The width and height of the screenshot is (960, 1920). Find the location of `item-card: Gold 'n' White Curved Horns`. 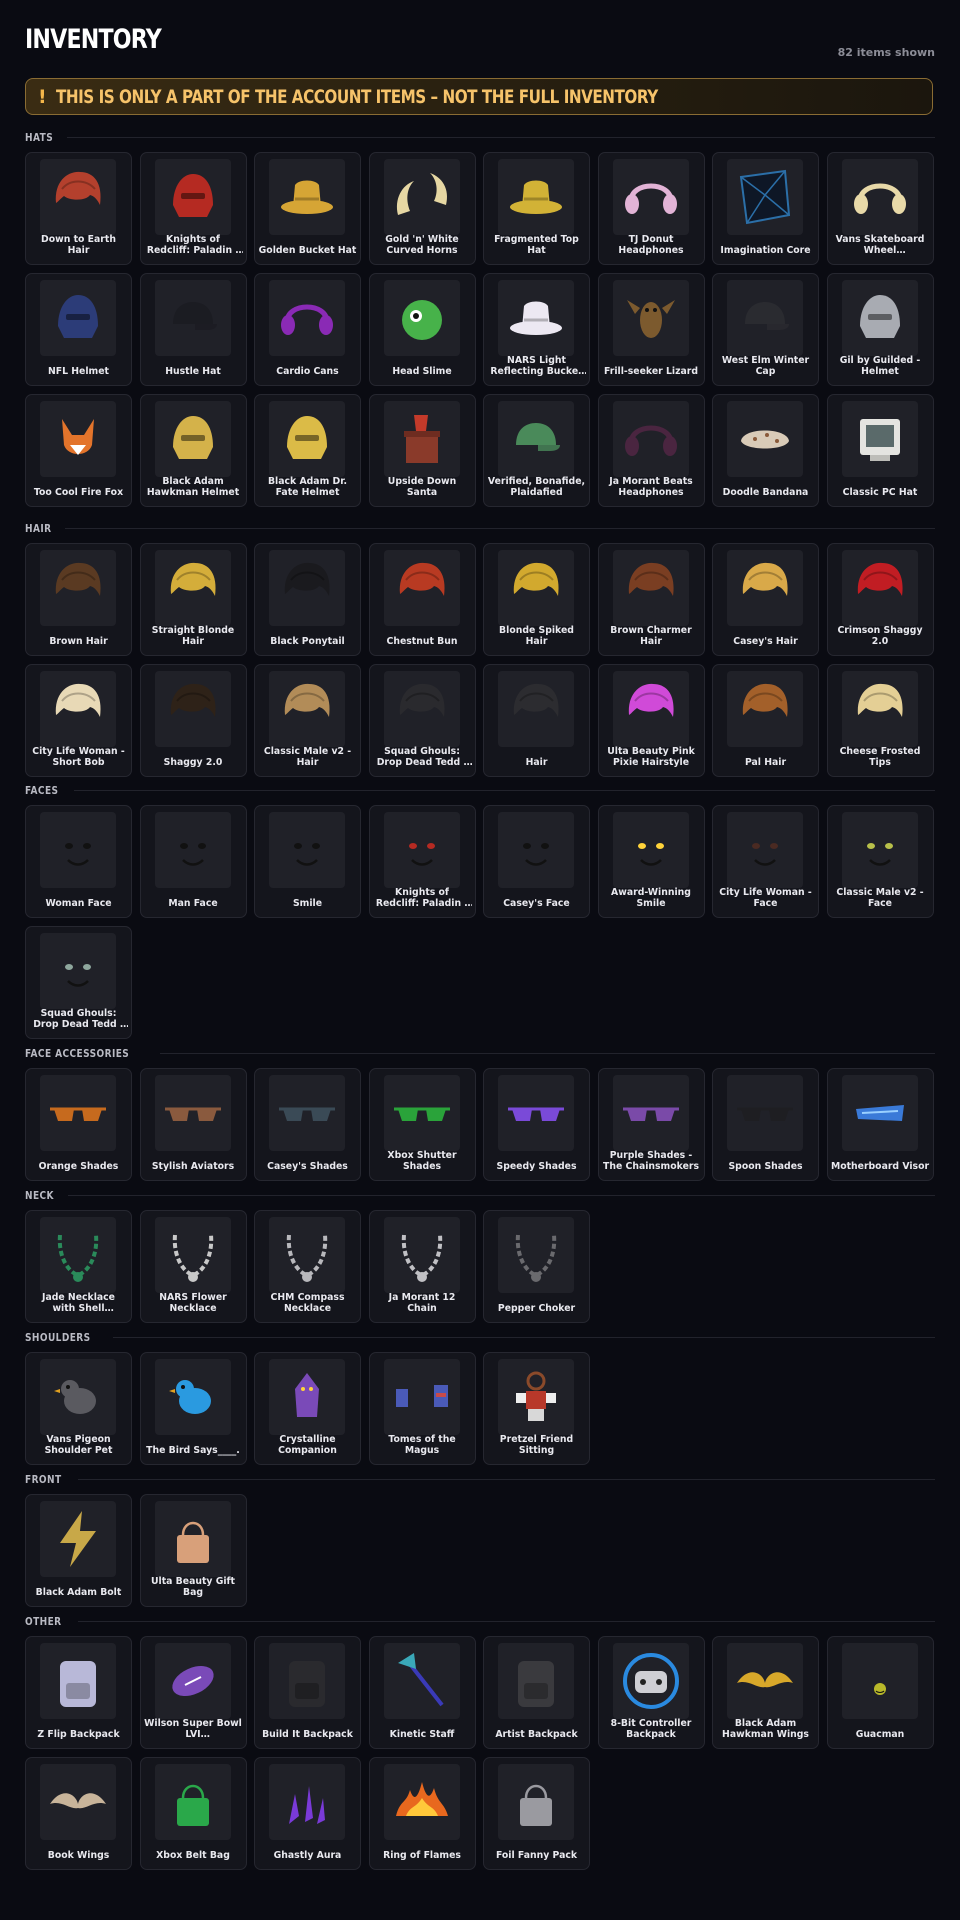

item-card: Gold 'n' White Curved Horns is located at coordinates (422, 208).